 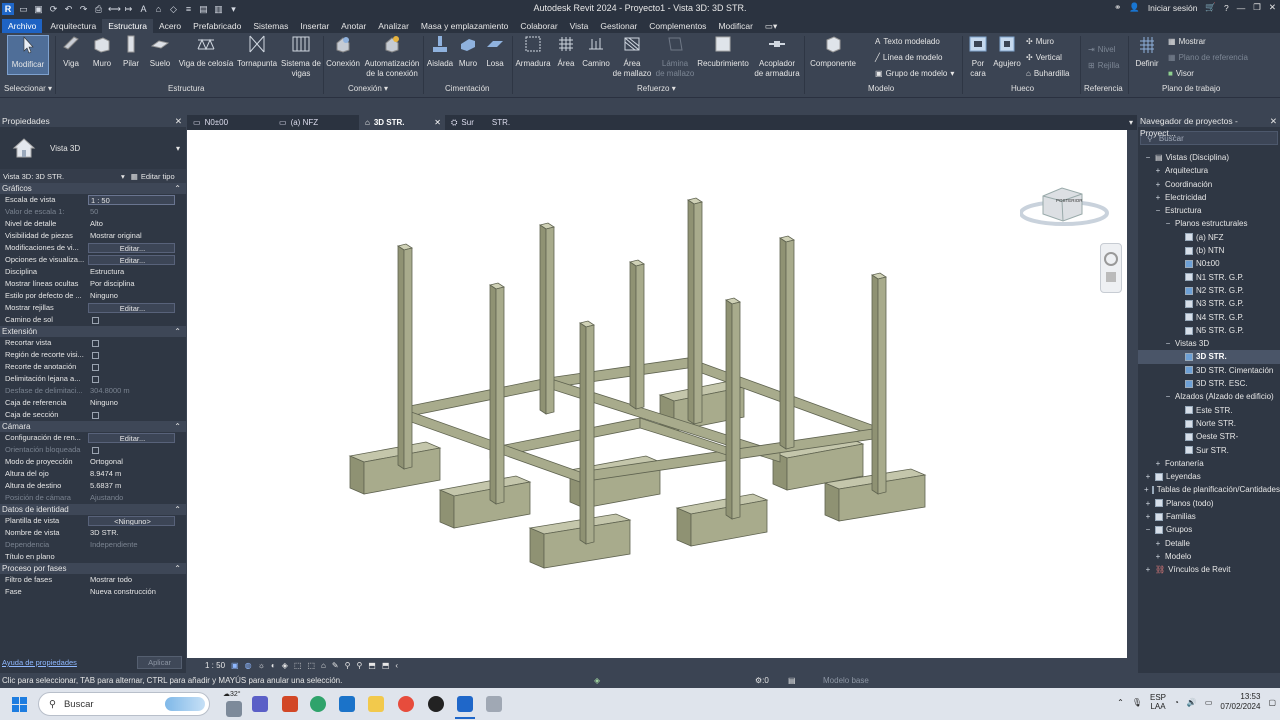 I want to click on switch-windows-icon: ▥, so click(x=218, y=9).